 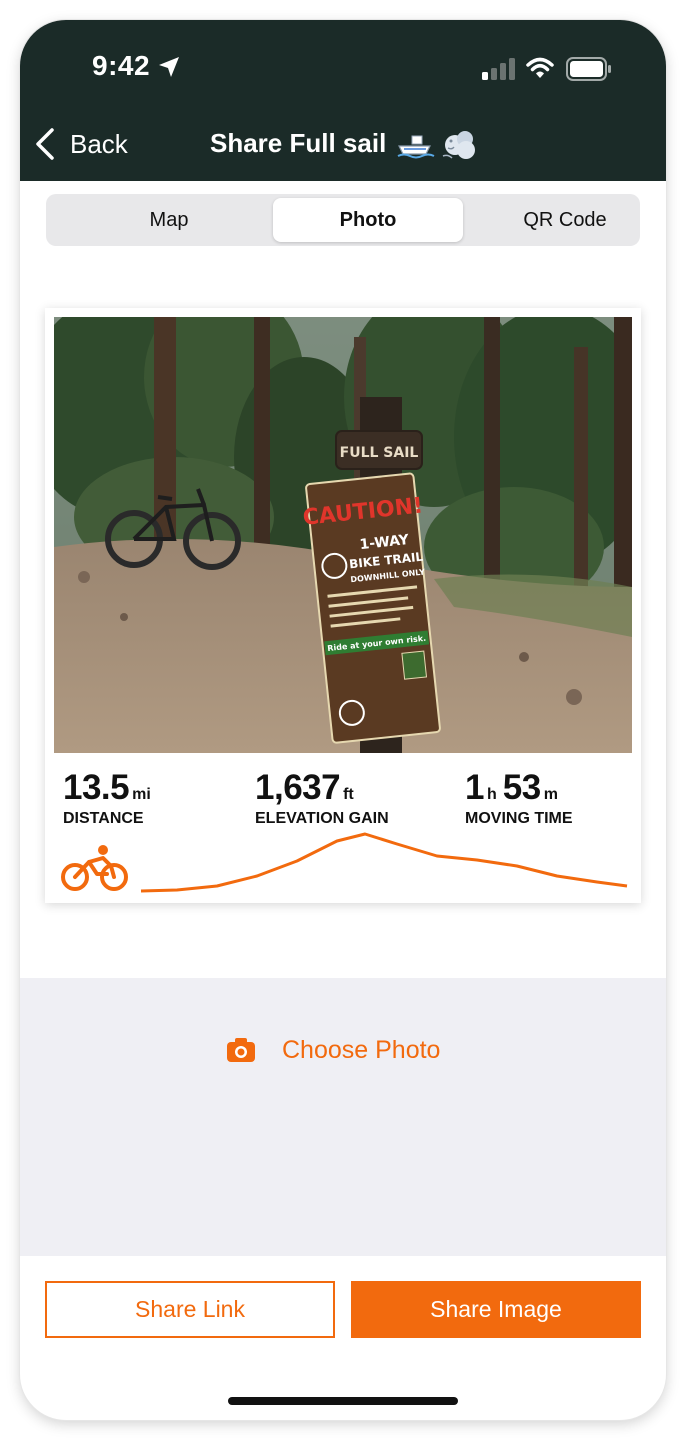 What do you see at coordinates (99, 143) in the screenshot?
I see `back-label: Back` at bounding box center [99, 143].